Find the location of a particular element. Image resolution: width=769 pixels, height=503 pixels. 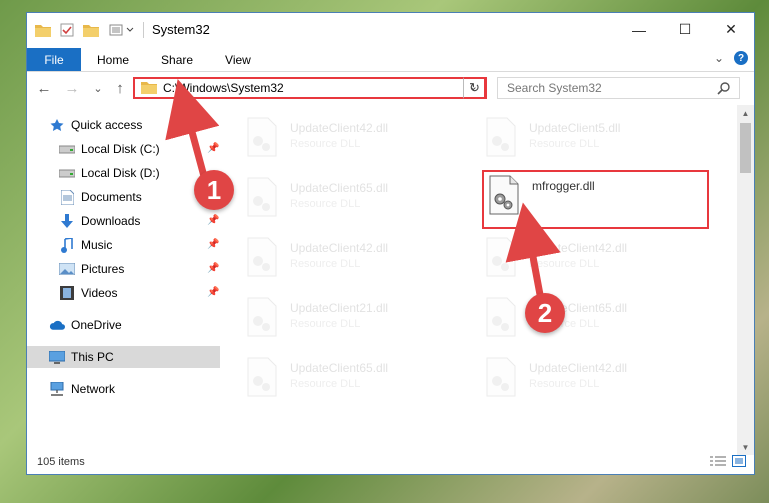

tab-file: File is located at coordinates (54, 59).